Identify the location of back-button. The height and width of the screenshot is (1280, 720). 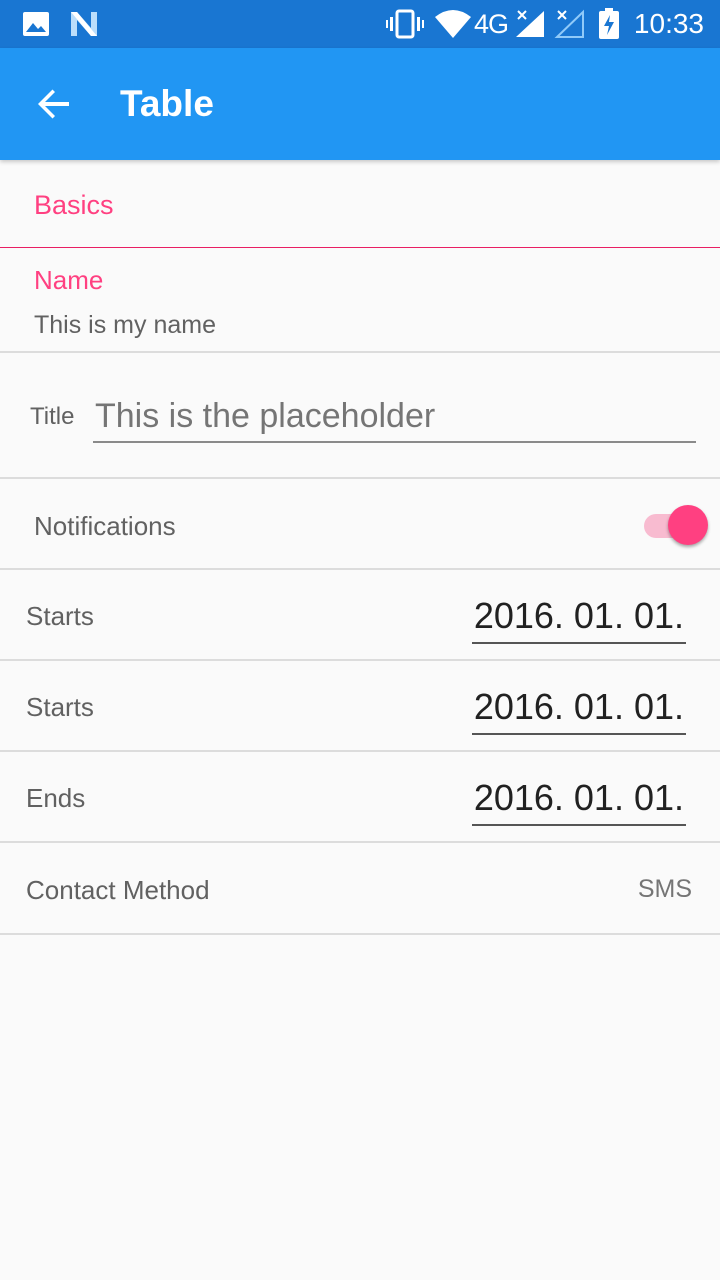
(54, 104).